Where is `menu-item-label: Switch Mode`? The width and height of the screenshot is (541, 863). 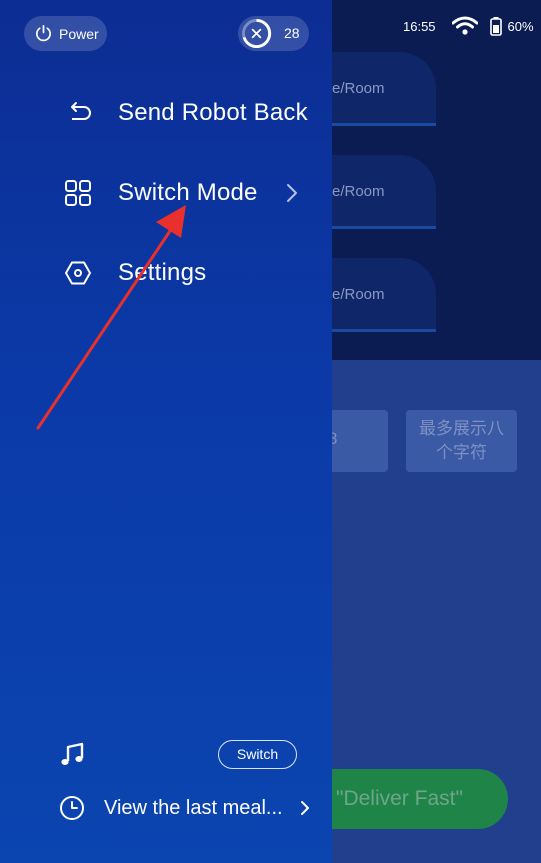 menu-item-label: Switch Mode is located at coordinates (188, 192).